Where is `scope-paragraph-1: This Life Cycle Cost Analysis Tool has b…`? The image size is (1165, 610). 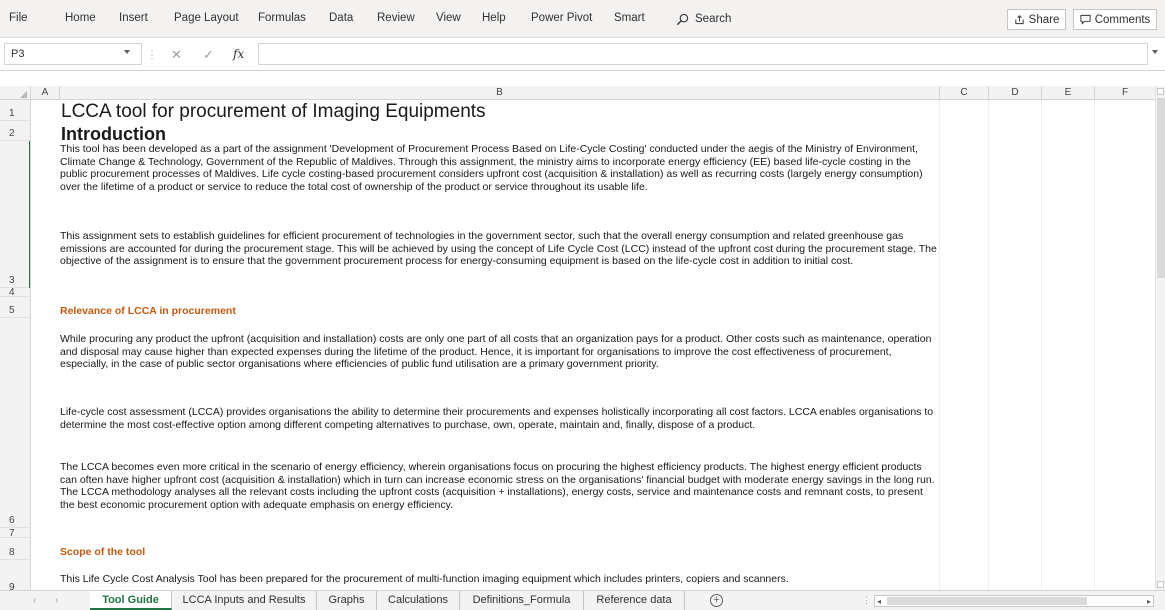 scope-paragraph-1: This Life Cycle Cost Analysis Tool has b… is located at coordinates (424, 579).